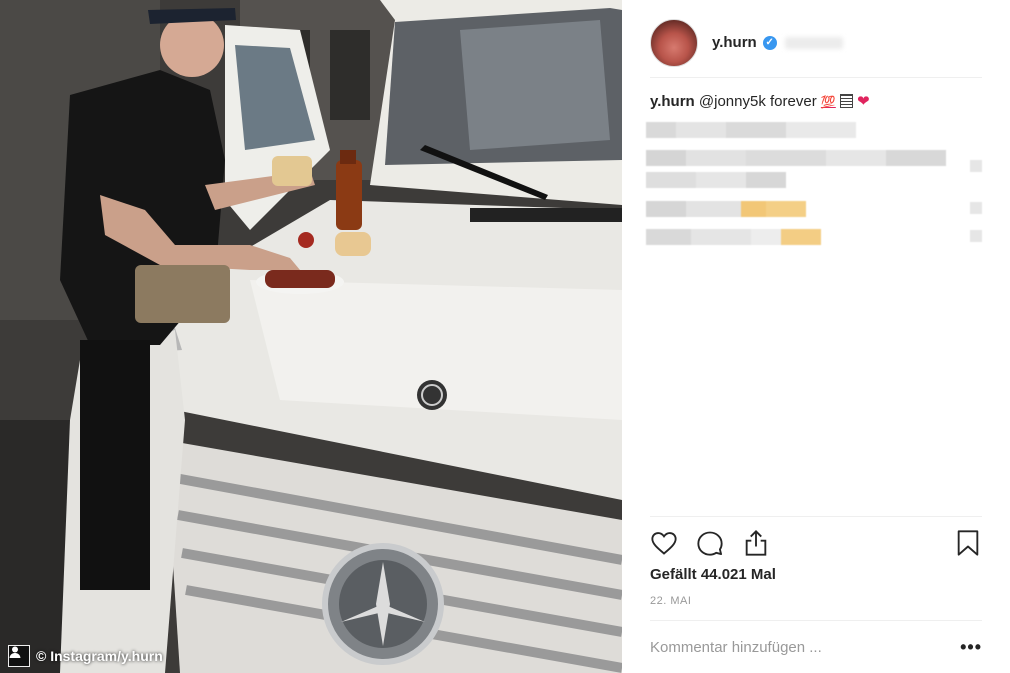 The image size is (1010, 673). What do you see at coordinates (19, 656) in the screenshot?
I see `person-icon` at bounding box center [19, 656].